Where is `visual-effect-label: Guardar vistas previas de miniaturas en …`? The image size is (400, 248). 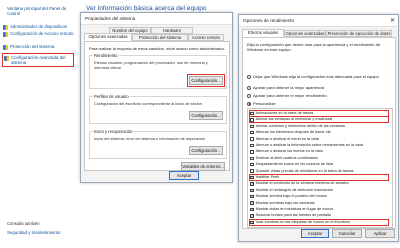
visual-effect-label: Guardar vistas previas de miniaturas en … is located at coordinates (304, 170).